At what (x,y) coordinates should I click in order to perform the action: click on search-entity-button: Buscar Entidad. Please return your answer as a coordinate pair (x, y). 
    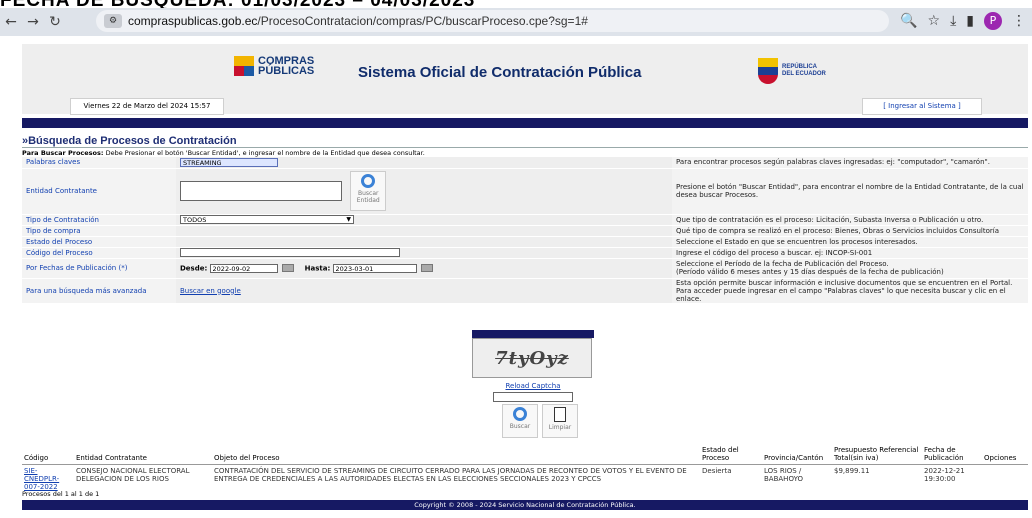
    Looking at the image, I should click on (368, 191).